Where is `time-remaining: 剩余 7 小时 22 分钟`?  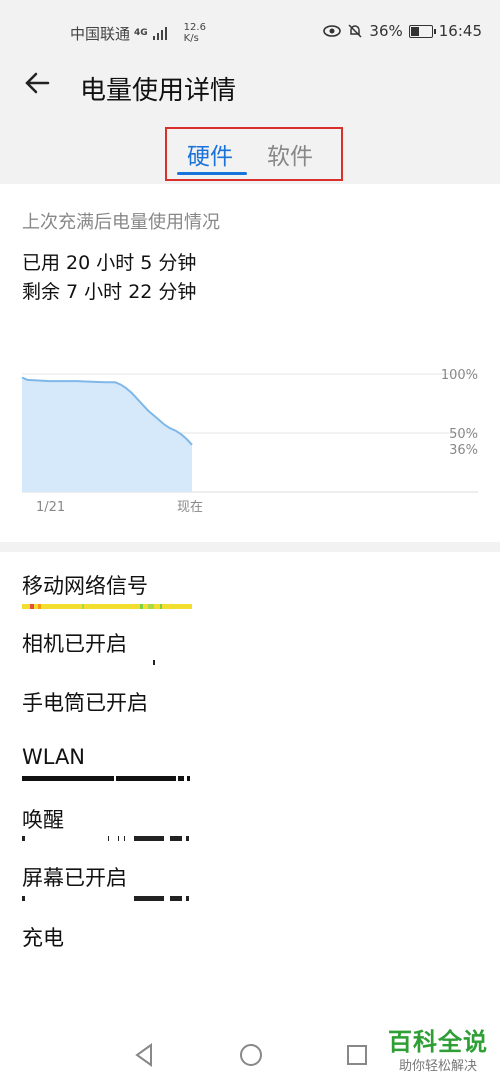
time-remaining: 剩余 7 小时 22 分钟 is located at coordinates (109, 292).